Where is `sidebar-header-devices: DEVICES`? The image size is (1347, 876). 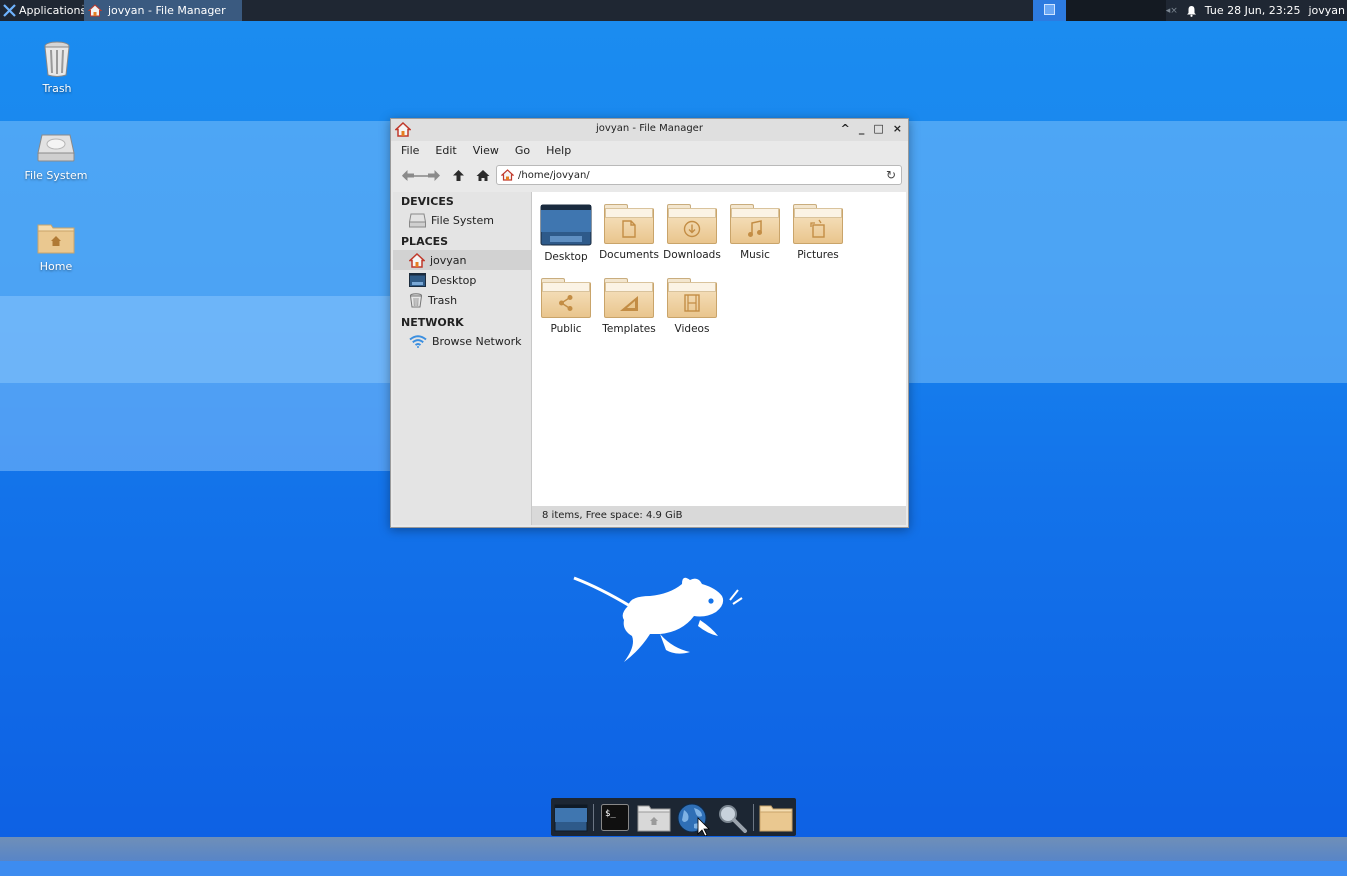 sidebar-header-devices: DEVICES is located at coordinates (427, 201).